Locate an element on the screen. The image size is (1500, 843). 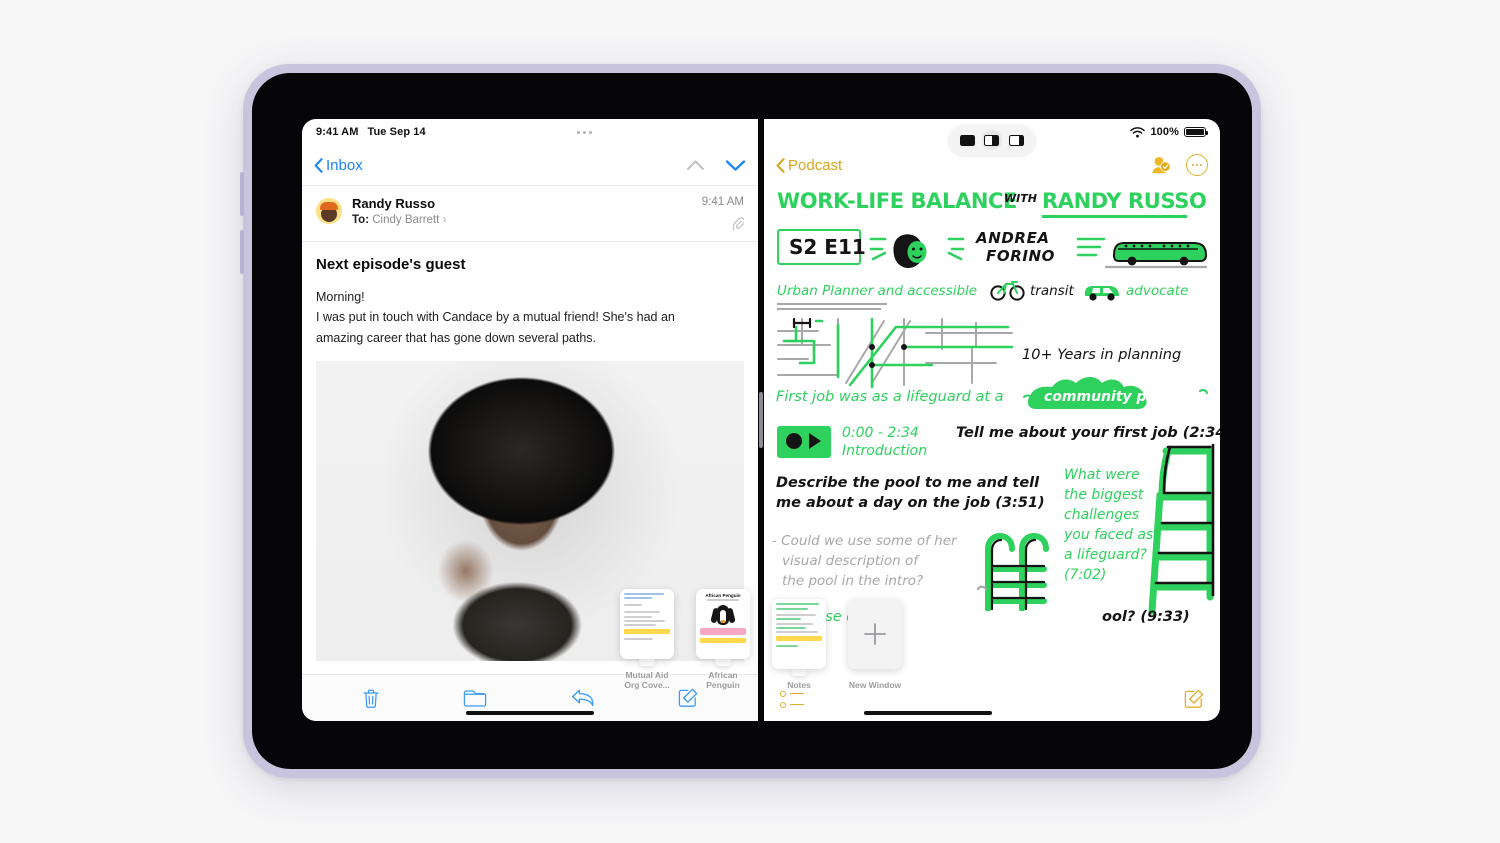
title-underline is located at coordinates (1114, 216).